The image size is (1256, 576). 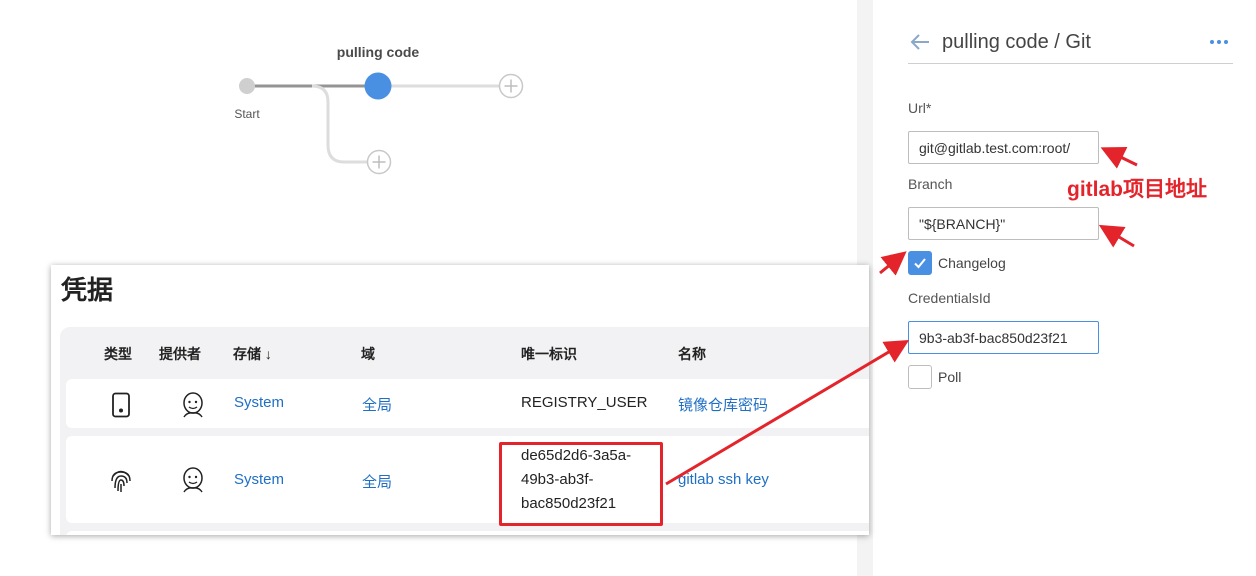 I want to click on column-header-domain: 域, so click(x=368, y=354).